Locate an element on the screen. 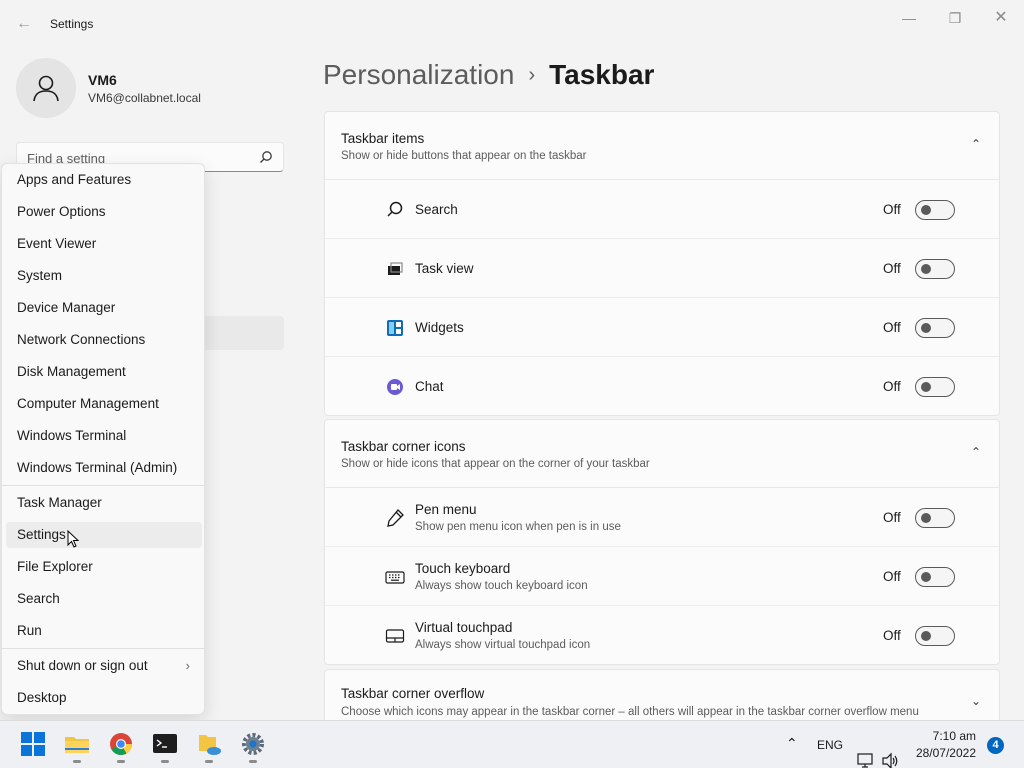 Image resolution: width=1024 pixels, height=768 pixels. setting-row-chat: Chat Off is located at coordinates (662, 386).